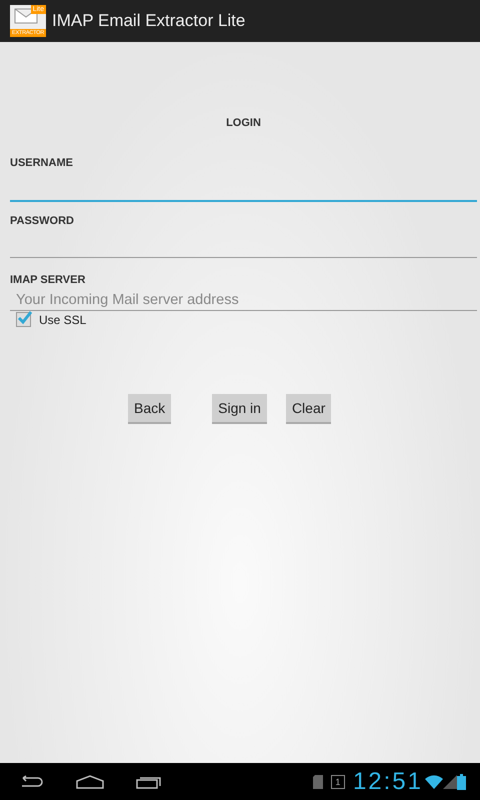 The image size is (480, 800). Describe the element at coordinates (90, 781) in the screenshot. I see `home-icon` at that location.